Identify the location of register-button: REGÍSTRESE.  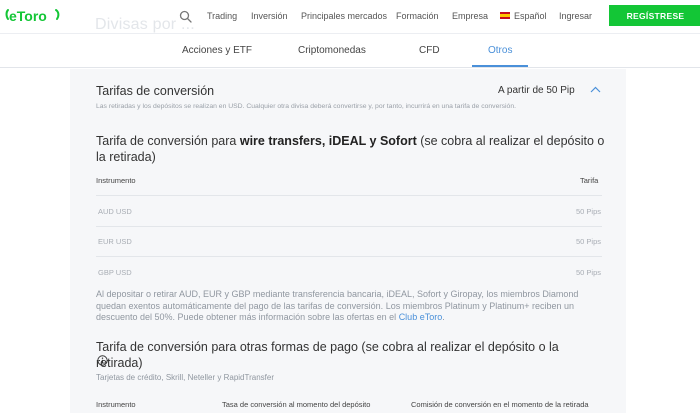
(654, 15).